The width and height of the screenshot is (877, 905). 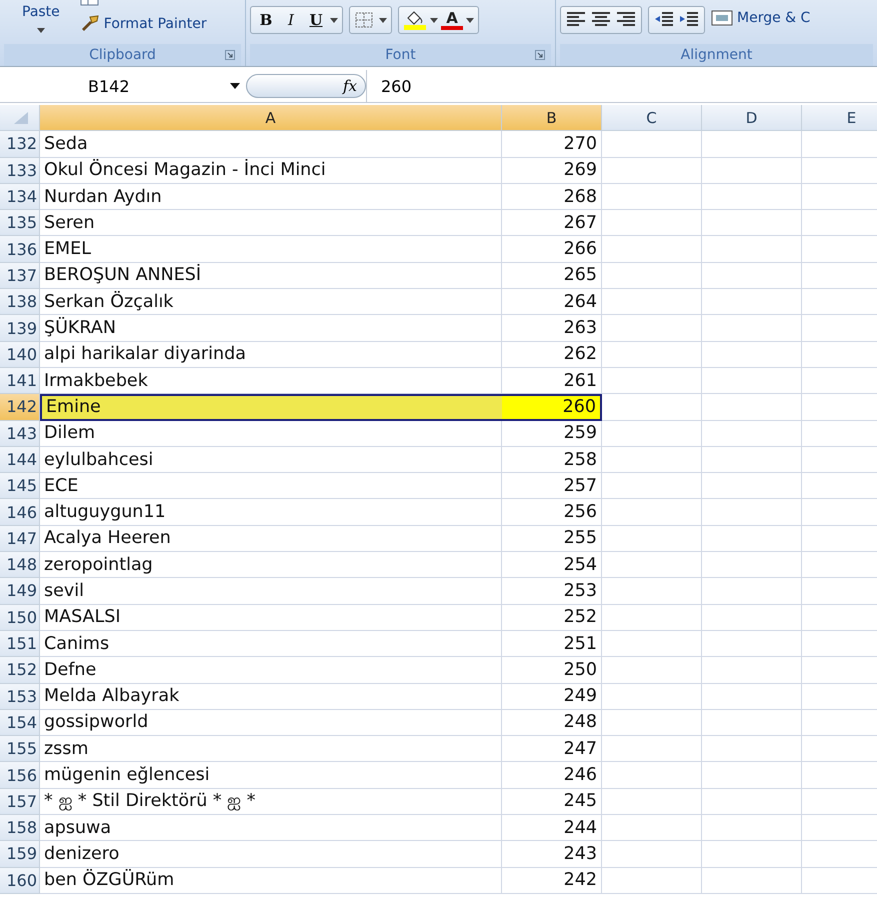 What do you see at coordinates (552, 644) in the screenshot?
I see `table-cell: 251` at bounding box center [552, 644].